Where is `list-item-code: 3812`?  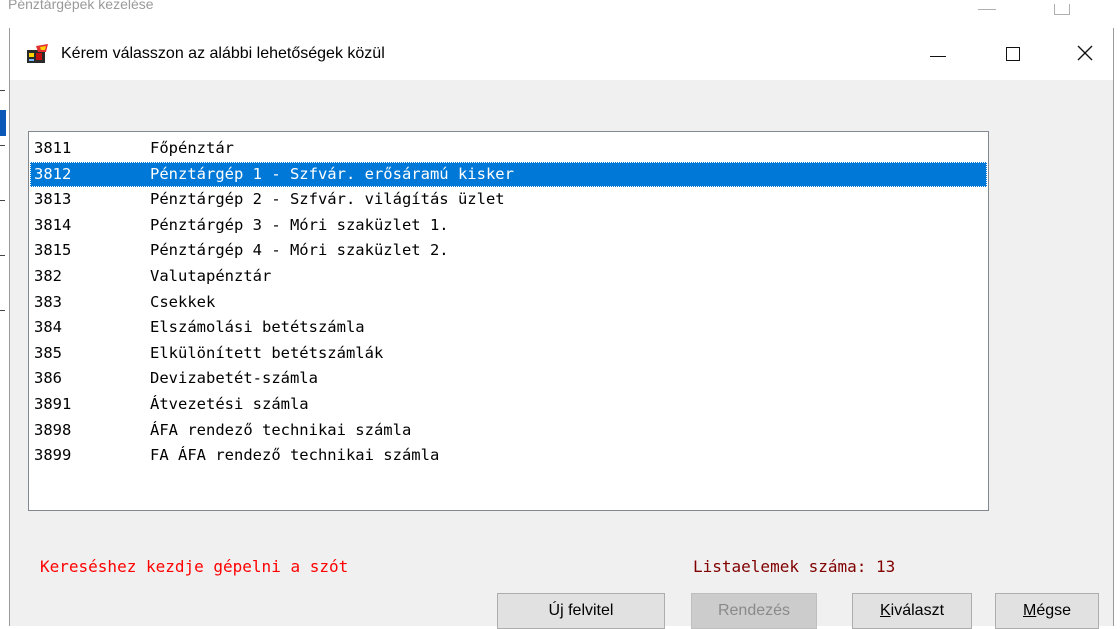 list-item-code: 3812 is located at coordinates (53, 173).